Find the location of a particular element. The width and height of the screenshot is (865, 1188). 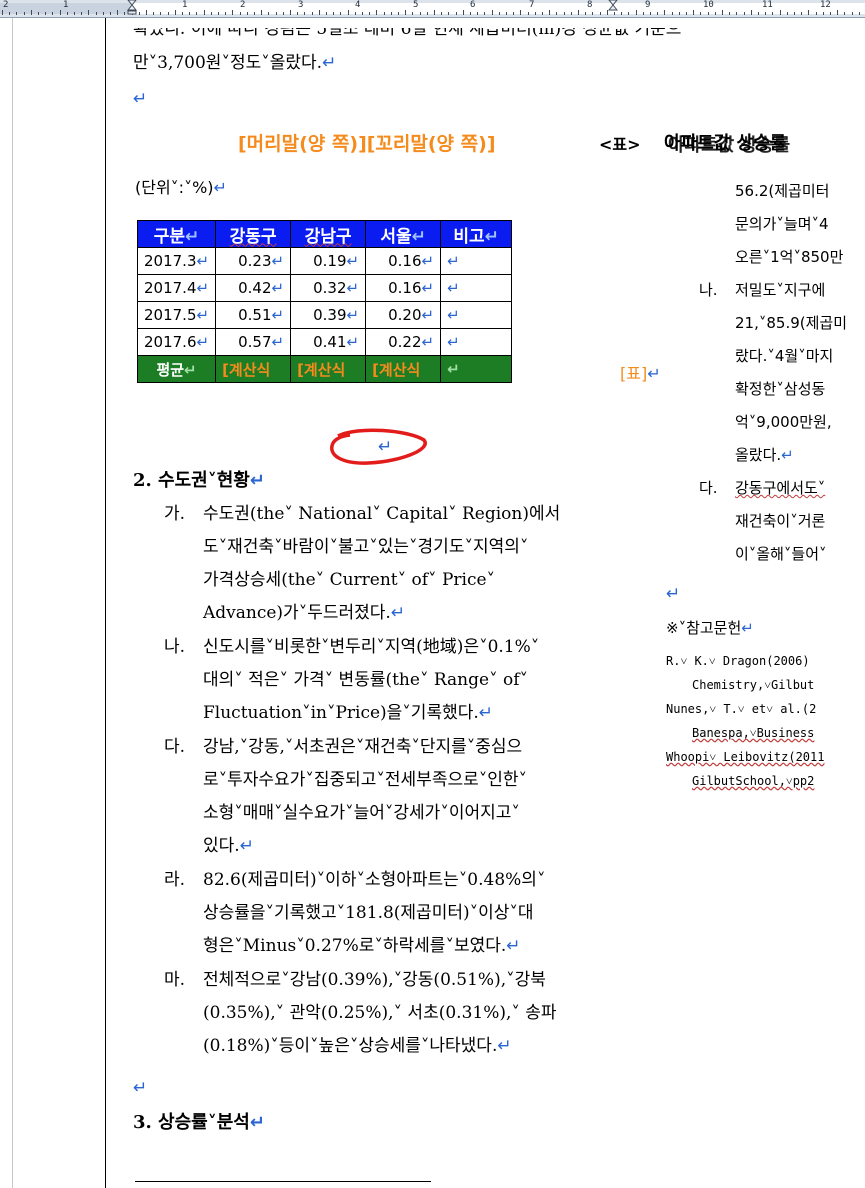

right-indent-marker-icon is located at coordinates (613, 7).